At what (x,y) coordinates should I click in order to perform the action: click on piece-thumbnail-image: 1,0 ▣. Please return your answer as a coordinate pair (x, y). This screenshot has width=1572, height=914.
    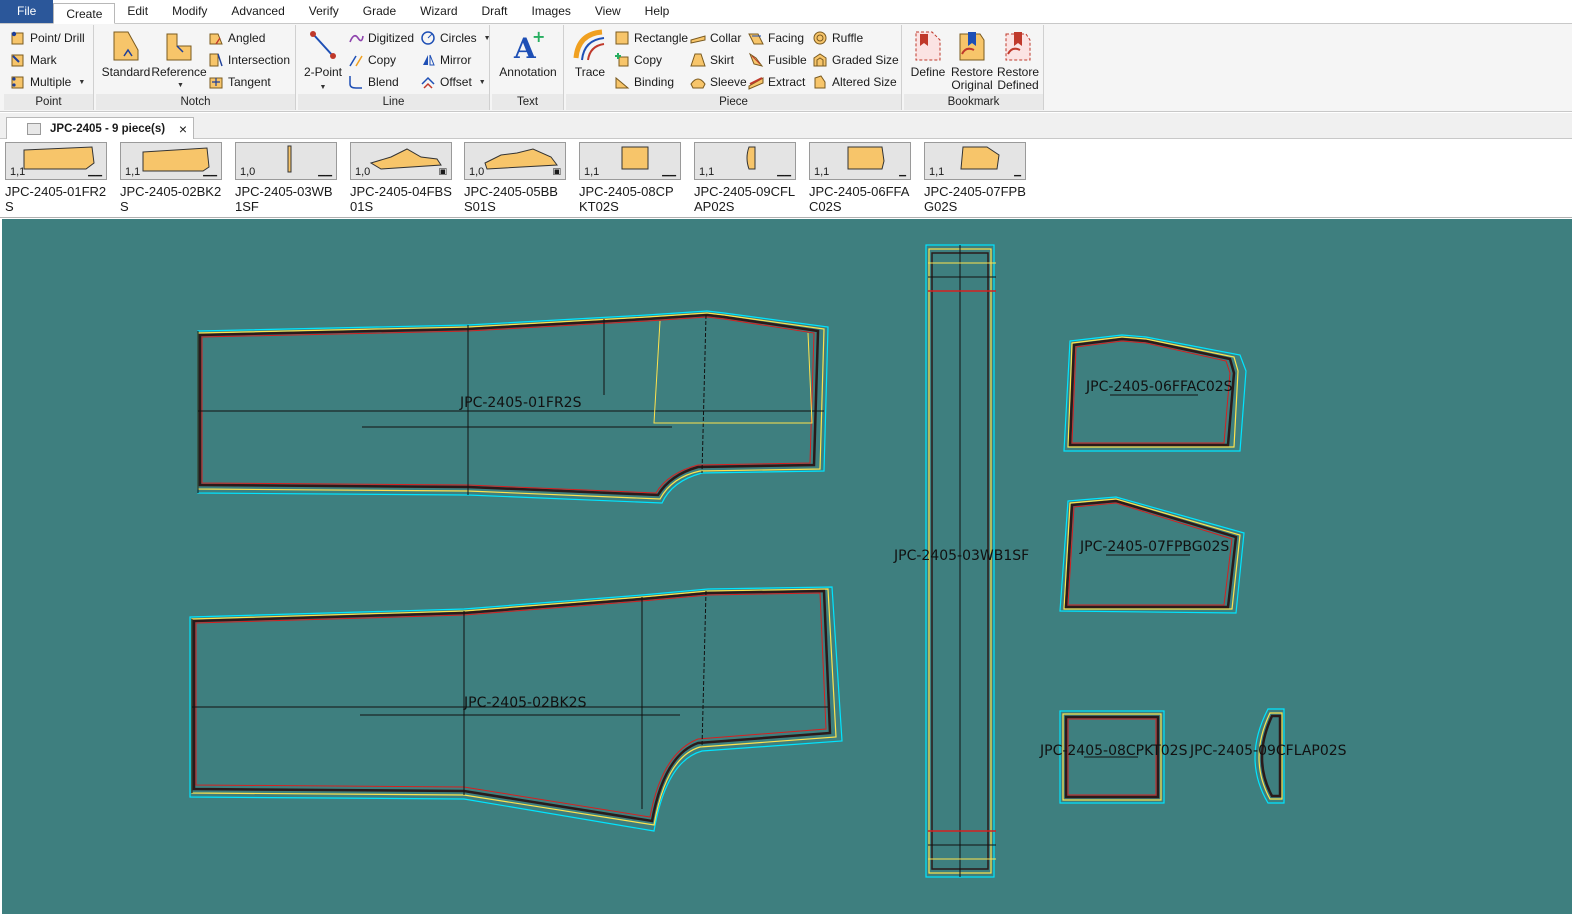
    Looking at the image, I should click on (401, 161).